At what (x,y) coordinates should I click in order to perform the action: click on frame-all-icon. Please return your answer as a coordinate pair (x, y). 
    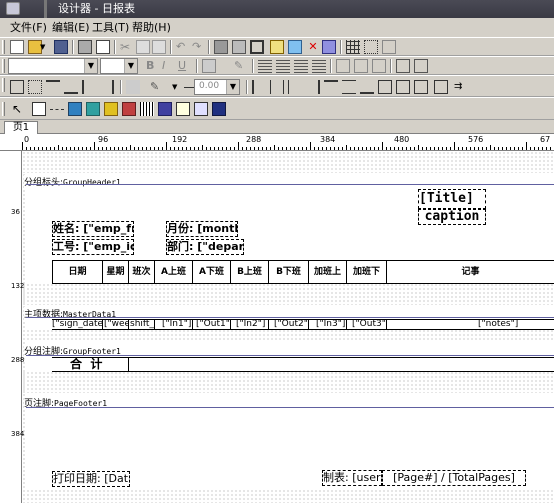
    Looking at the image, I should click on (17, 87).